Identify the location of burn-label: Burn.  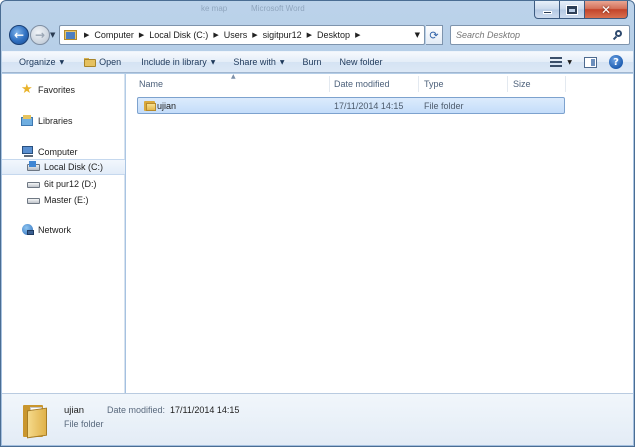
(312, 62).